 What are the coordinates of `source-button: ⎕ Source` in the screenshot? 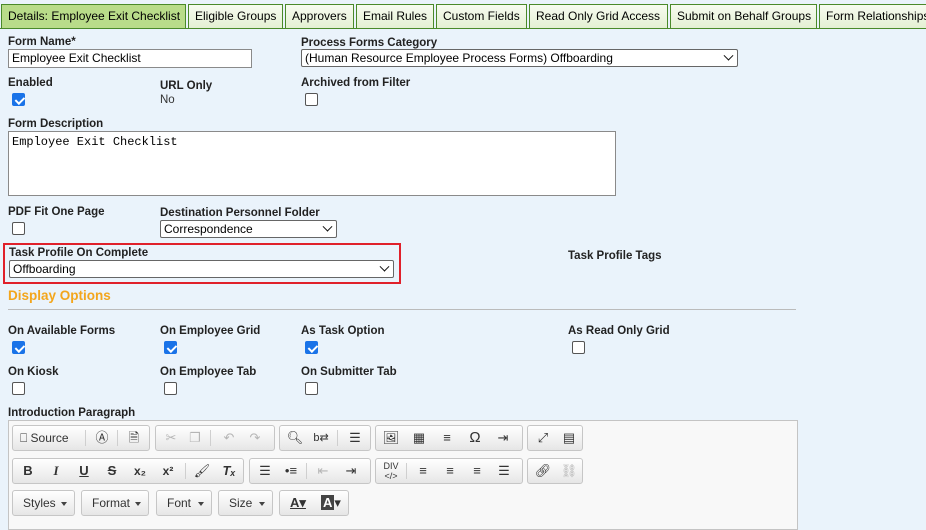 It's located at (49, 438).